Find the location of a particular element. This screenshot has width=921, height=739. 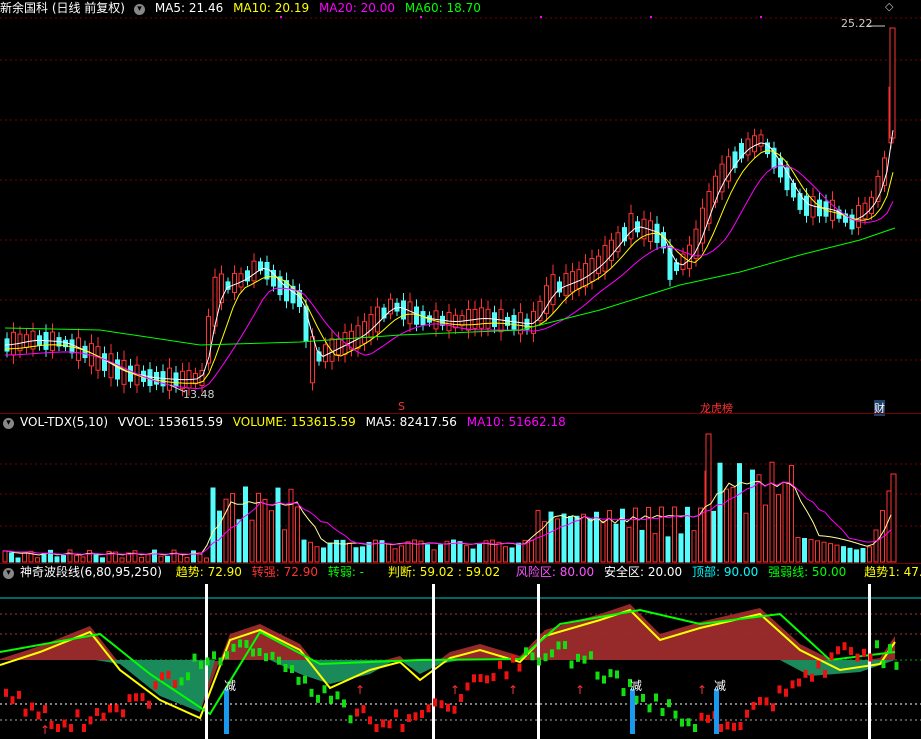

vol-ma5-value: MA5: 82417.56 is located at coordinates (411, 422).